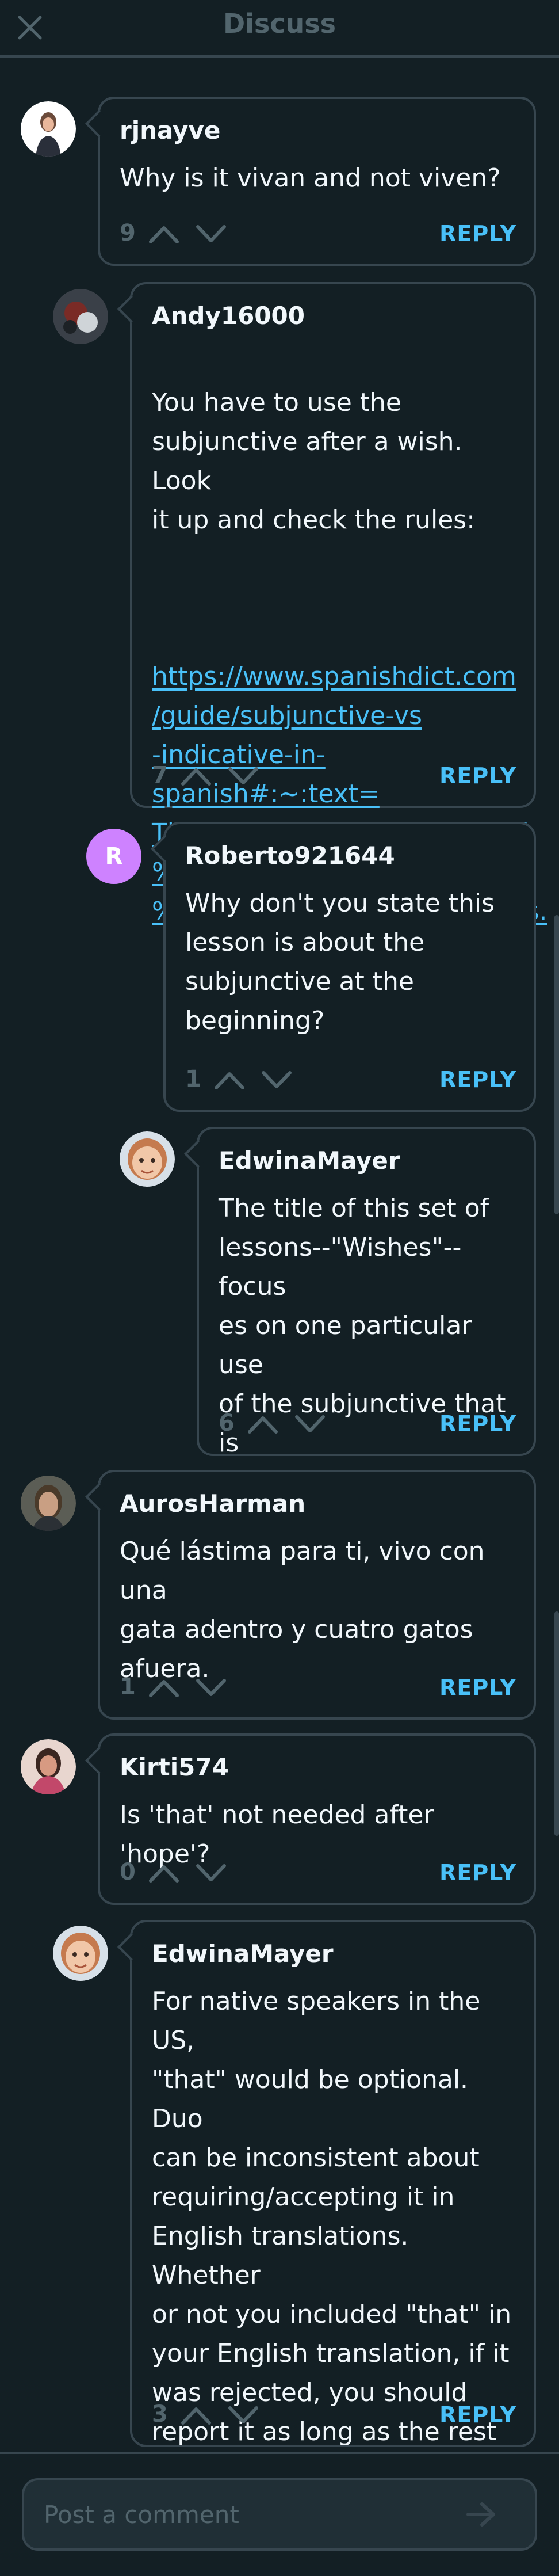 The image size is (559, 2576). What do you see at coordinates (228, 316) in the screenshot?
I see `username: Andy16000` at bounding box center [228, 316].